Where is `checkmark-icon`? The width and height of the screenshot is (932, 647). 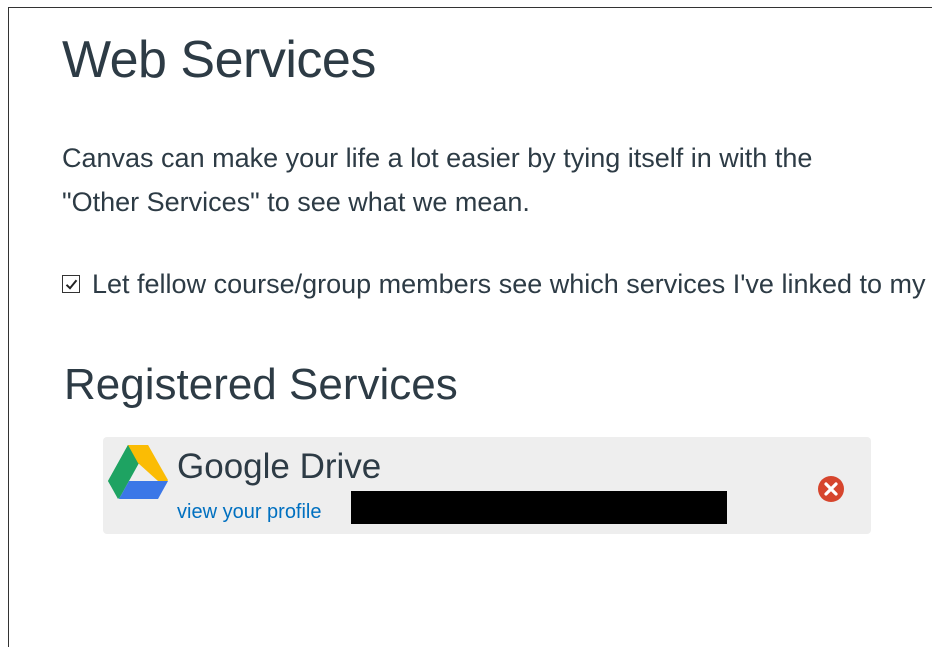
checkmark-icon is located at coordinates (71, 284).